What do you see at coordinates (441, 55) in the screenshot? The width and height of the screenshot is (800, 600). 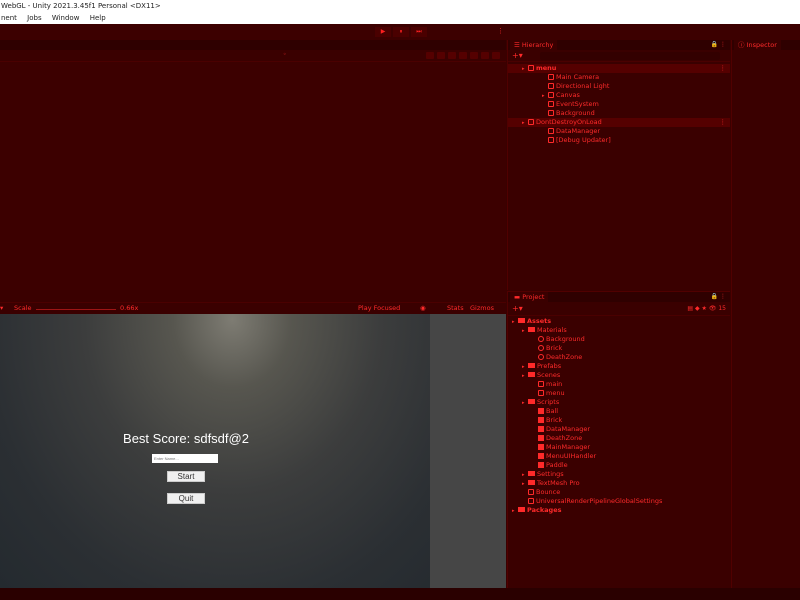 I see `2d-toggle-icon` at bounding box center [441, 55].